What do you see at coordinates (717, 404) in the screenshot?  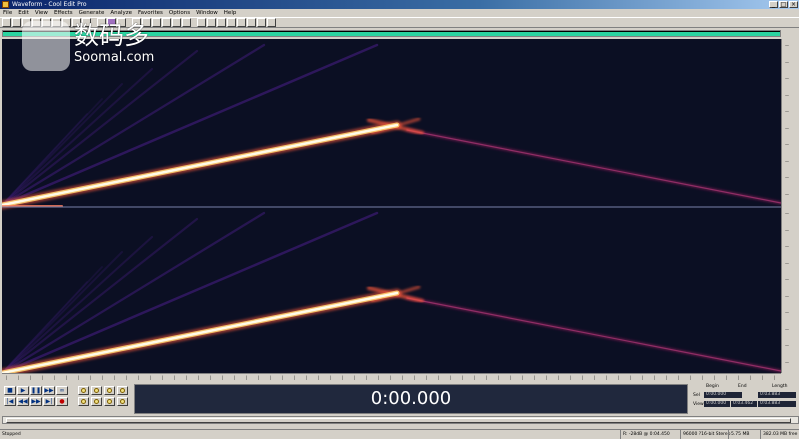 I see `view-begin-field: 0:00.000` at bounding box center [717, 404].